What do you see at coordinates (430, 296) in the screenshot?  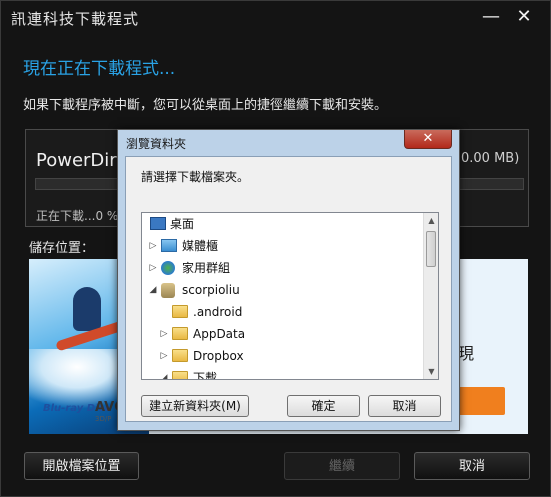 I see `tree-scrollbar: ▲ ▼` at bounding box center [430, 296].